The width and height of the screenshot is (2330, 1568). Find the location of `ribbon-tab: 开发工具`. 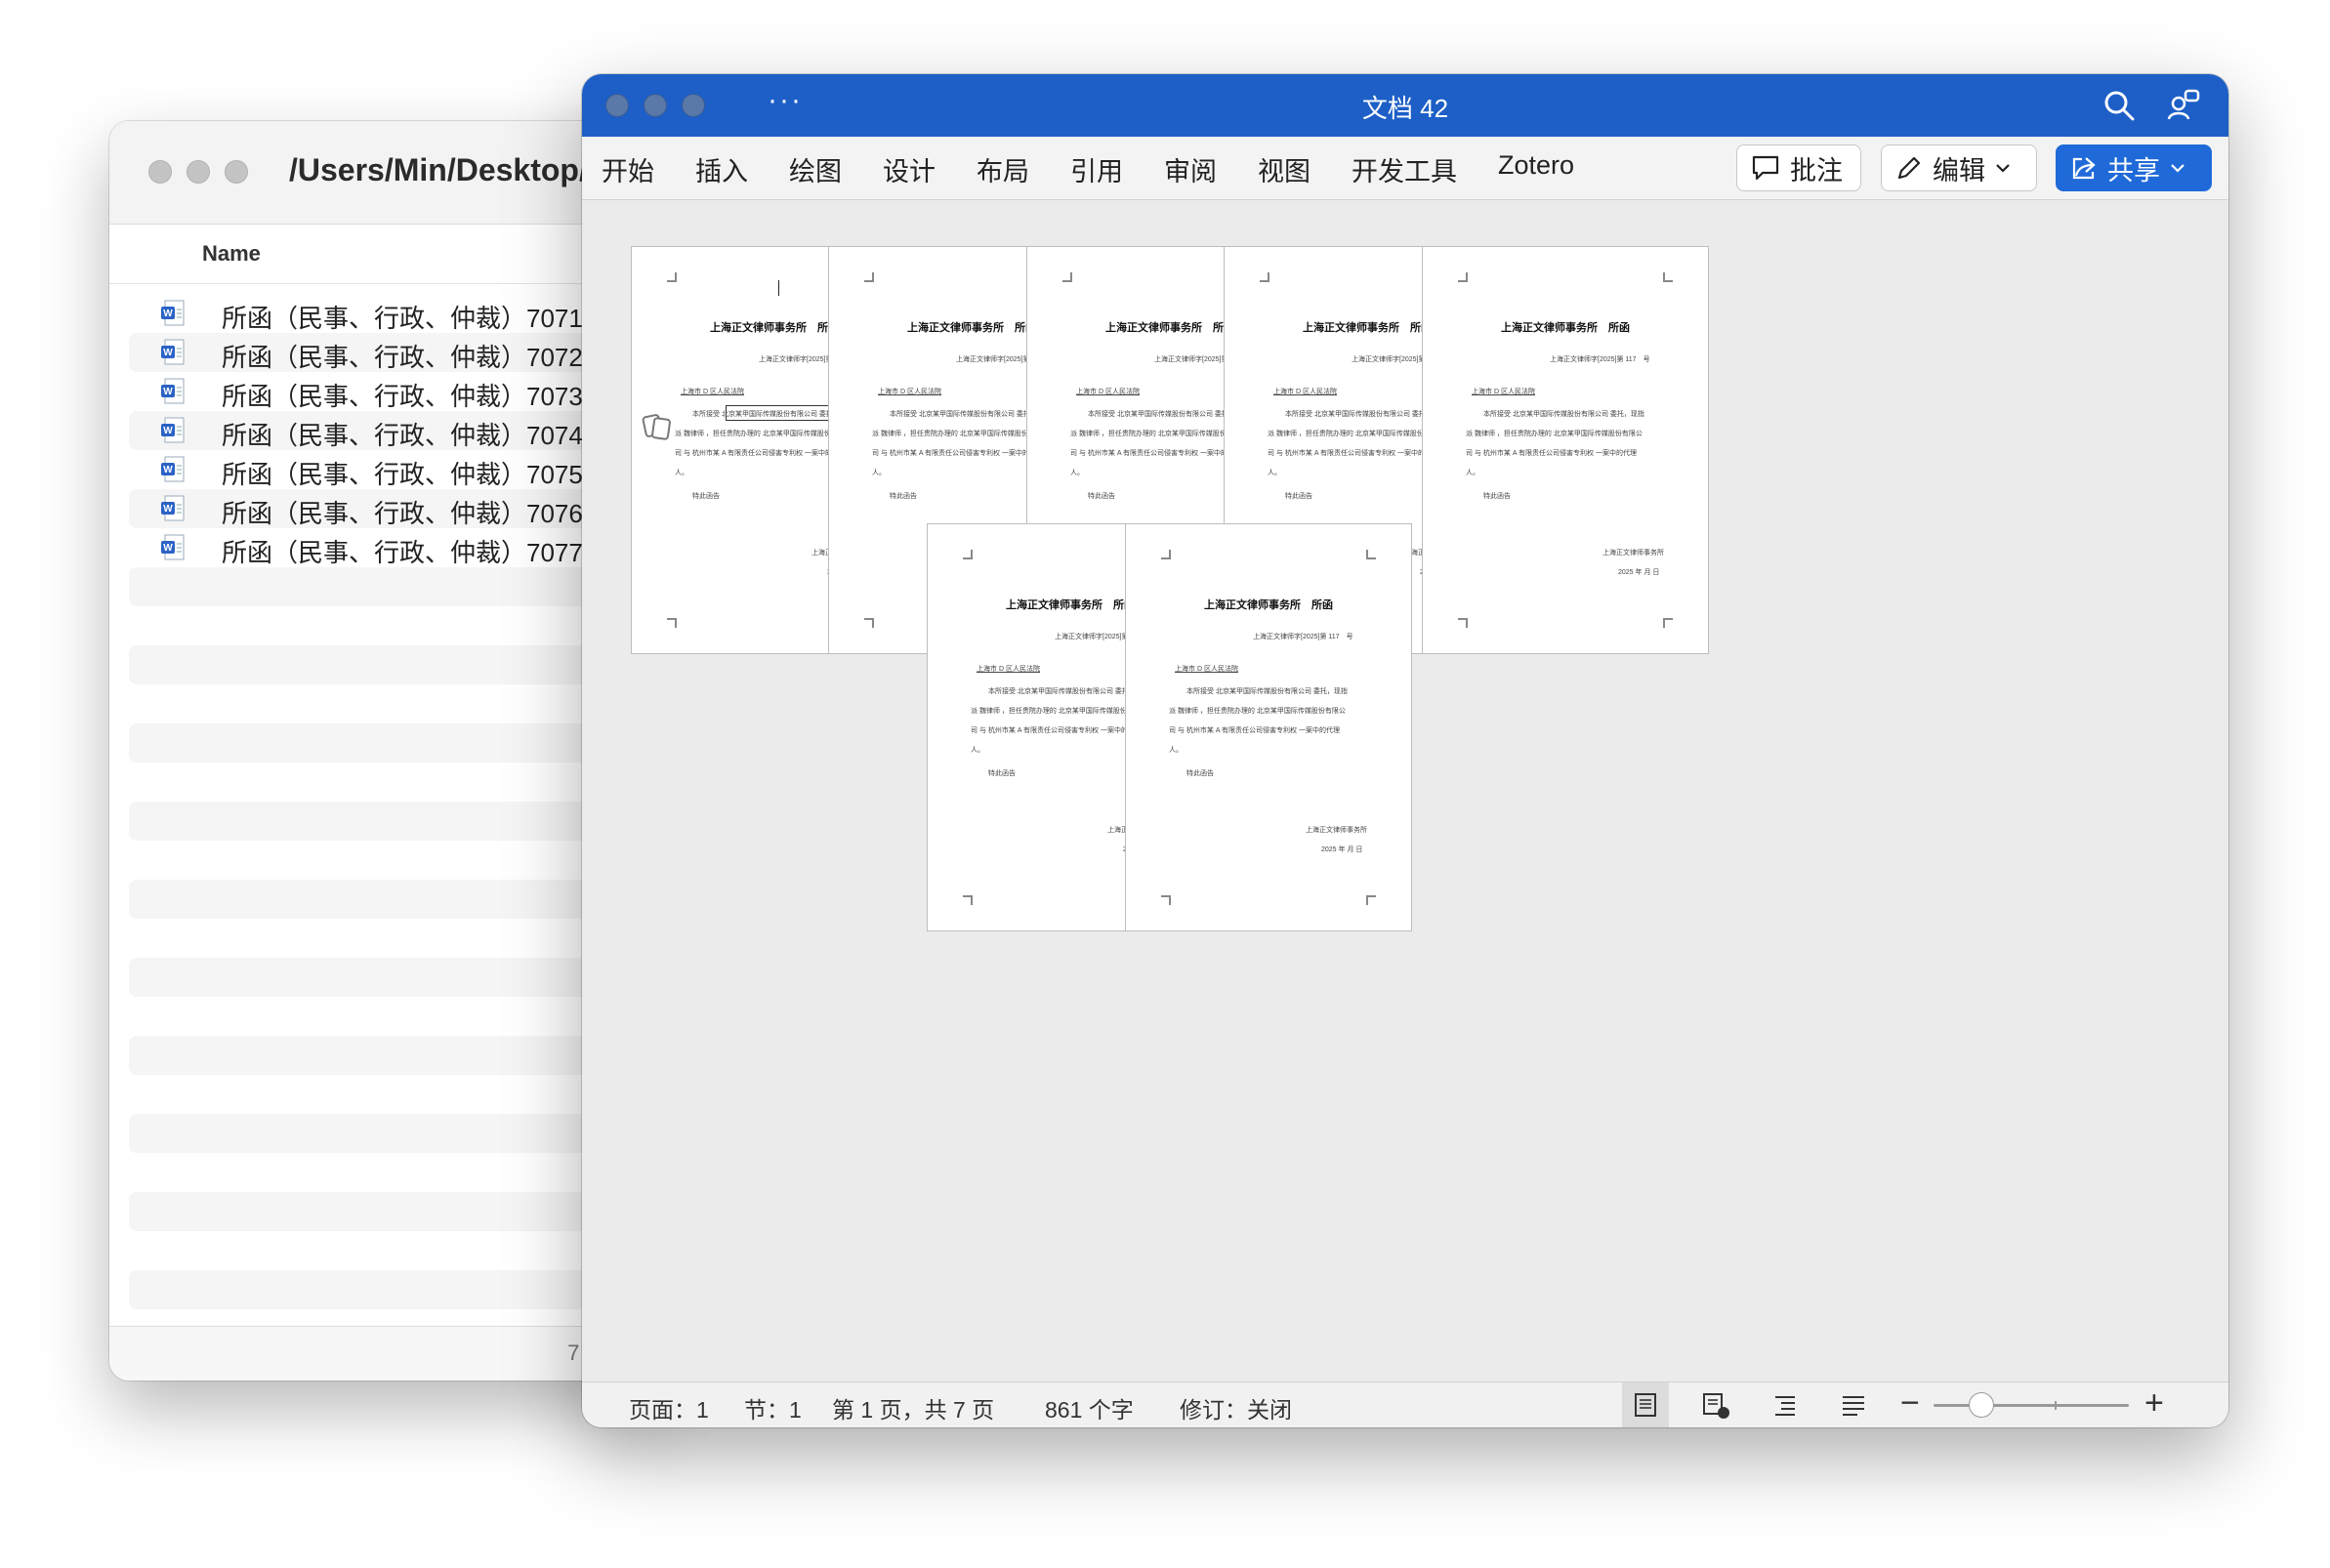

ribbon-tab: 开发工具 is located at coordinates (1404, 169).